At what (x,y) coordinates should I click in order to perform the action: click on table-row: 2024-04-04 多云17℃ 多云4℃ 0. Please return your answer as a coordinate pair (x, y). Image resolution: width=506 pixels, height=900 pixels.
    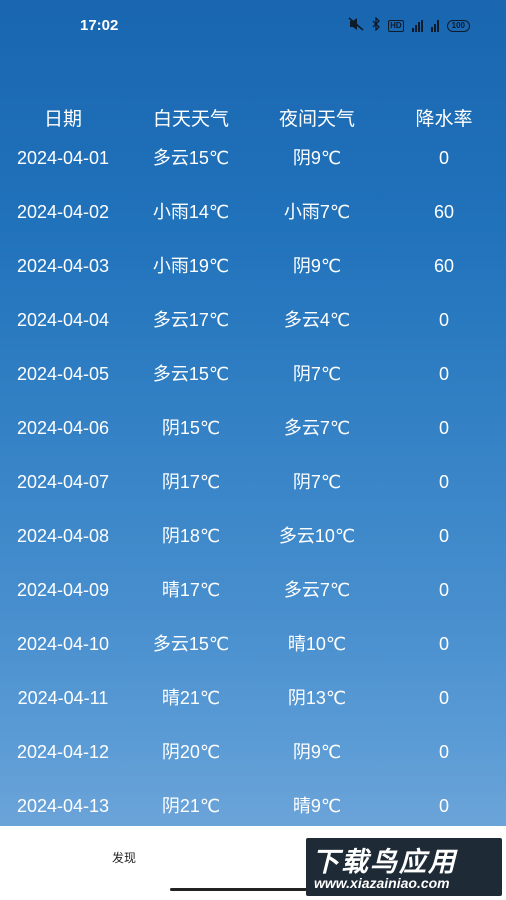
    Looking at the image, I should click on (253, 320).